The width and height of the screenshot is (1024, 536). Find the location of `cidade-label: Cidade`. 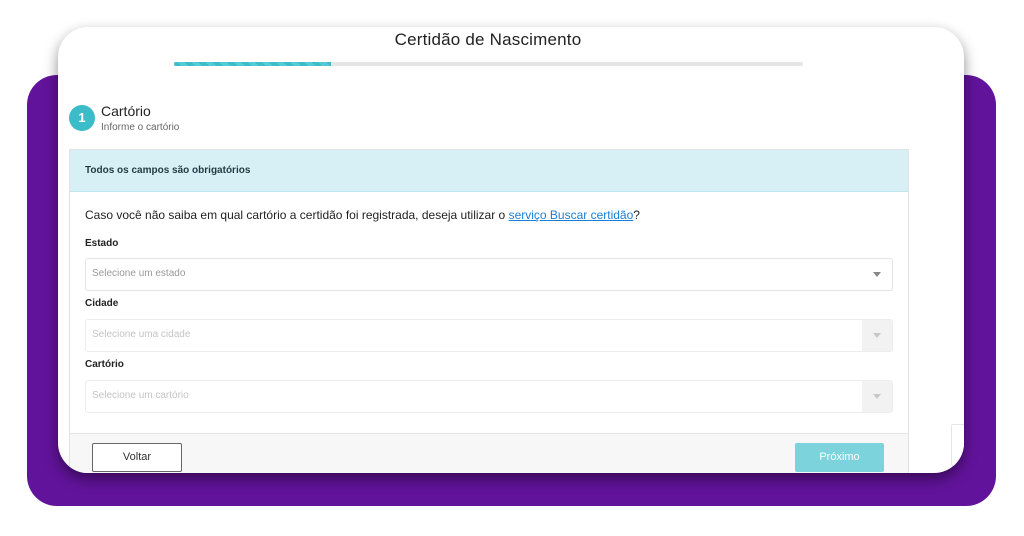

cidade-label: Cidade is located at coordinates (102, 303).